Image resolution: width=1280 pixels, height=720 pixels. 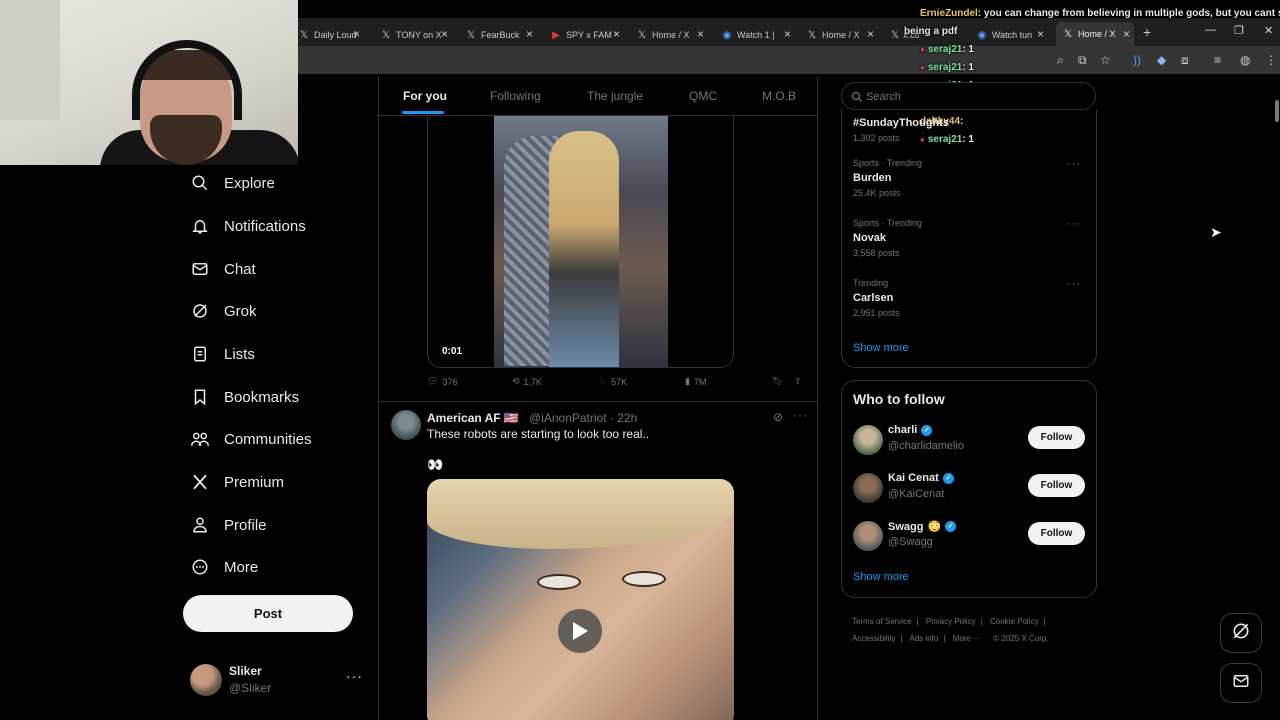 I want to click on sidebar-item-chat: Chat, so click(x=223, y=269).